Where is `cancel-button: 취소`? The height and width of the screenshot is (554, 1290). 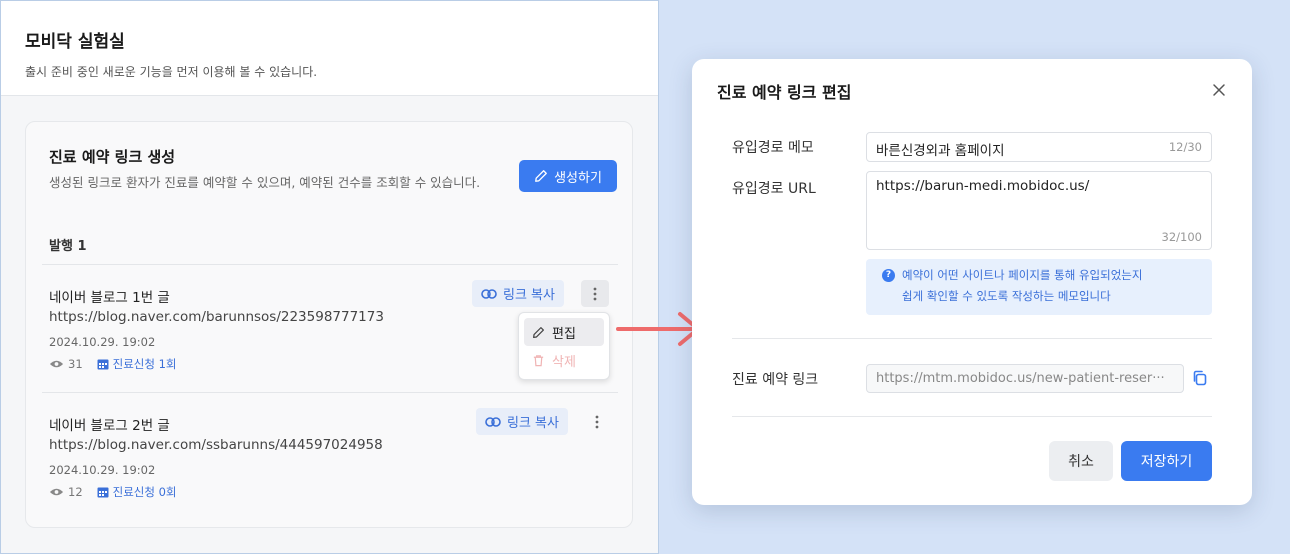 cancel-button: 취소 is located at coordinates (1081, 461).